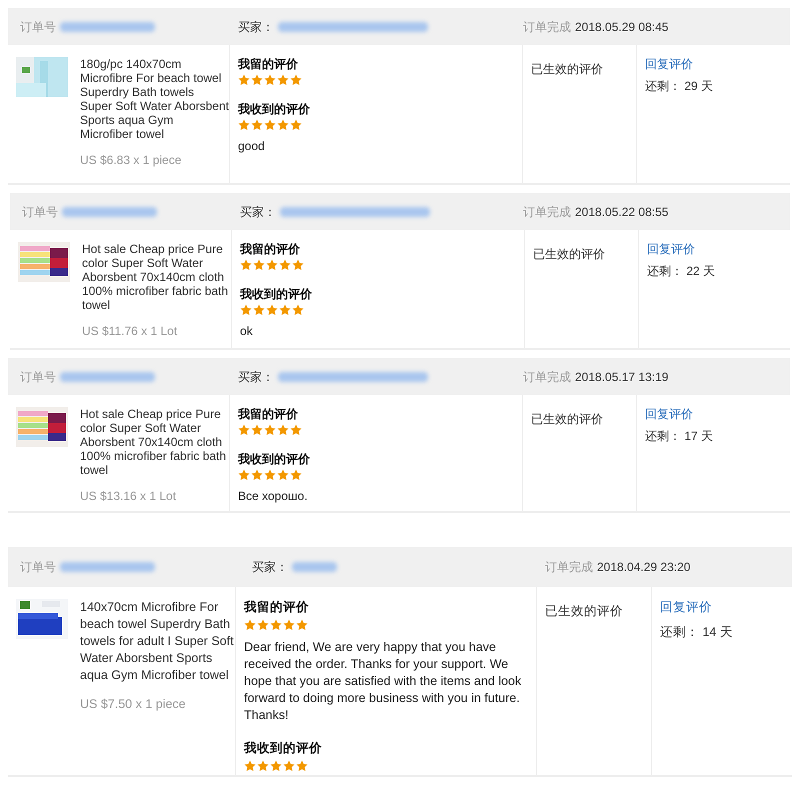  What do you see at coordinates (621, 377) in the screenshot?
I see `completed-time: 2018.05.17 13:19` at bounding box center [621, 377].